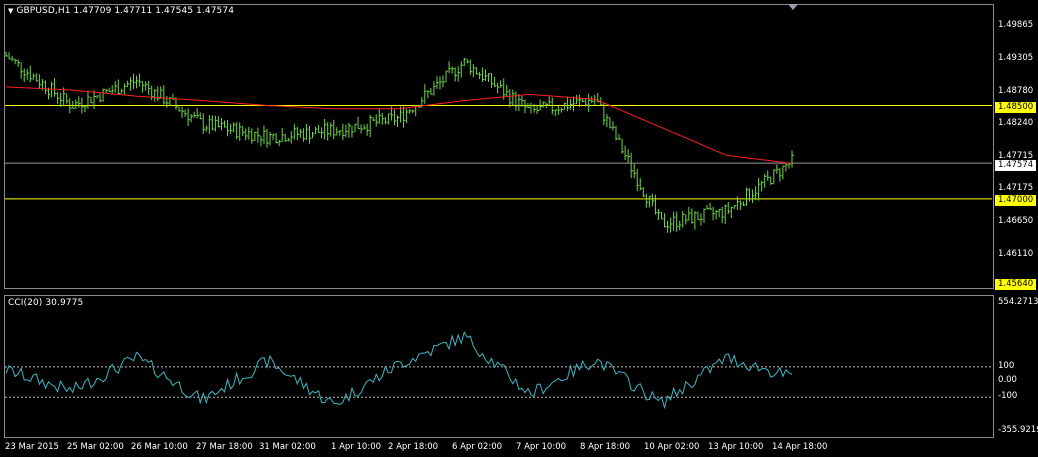 This screenshot has height=457, width=1038. Describe the element at coordinates (399, 125) in the screenshot. I see `moving-average-line` at that location.